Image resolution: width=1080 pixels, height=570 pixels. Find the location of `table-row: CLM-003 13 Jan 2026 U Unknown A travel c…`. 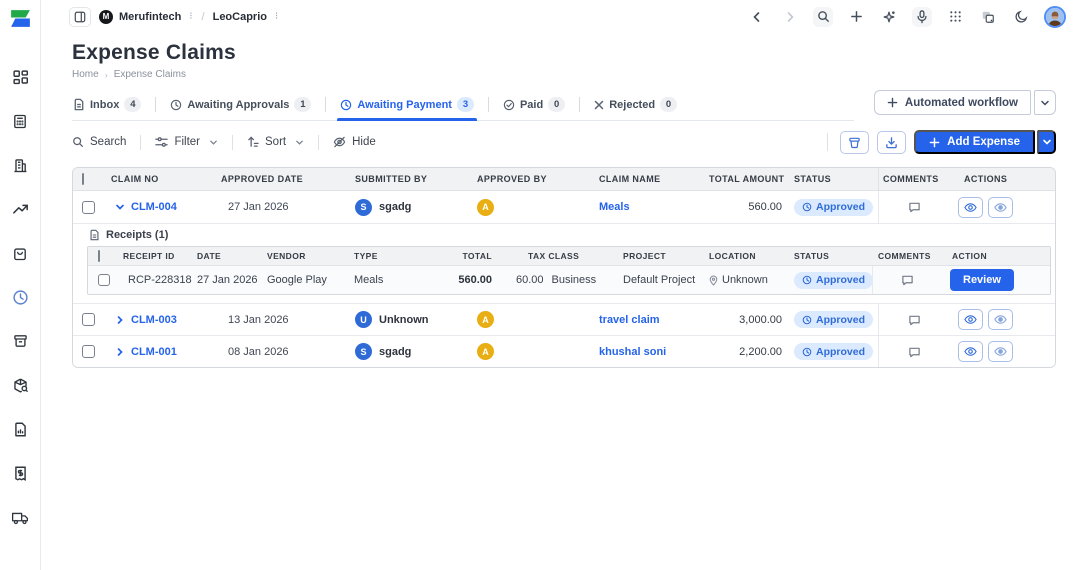

table-row: CLM-003 13 Jan 2026 U Unknown A travel c… is located at coordinates (564, 319).